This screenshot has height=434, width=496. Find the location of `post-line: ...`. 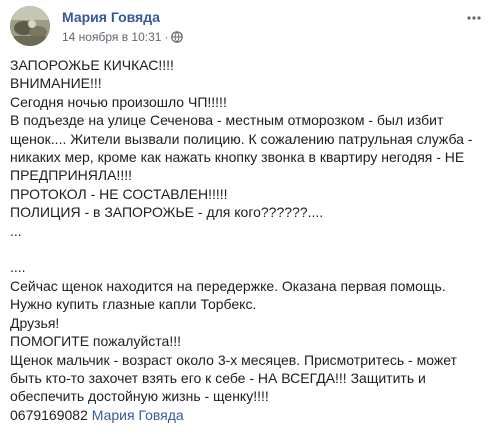

post-line: ... is located at coordinates (16, 230).